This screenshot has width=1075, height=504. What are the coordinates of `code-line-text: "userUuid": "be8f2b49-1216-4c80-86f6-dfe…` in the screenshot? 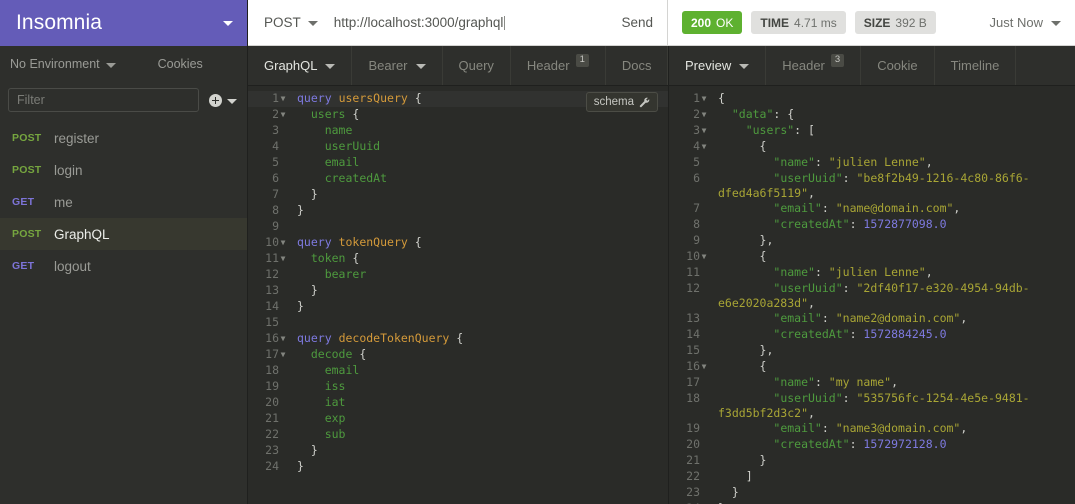 It's located at (893, 186).